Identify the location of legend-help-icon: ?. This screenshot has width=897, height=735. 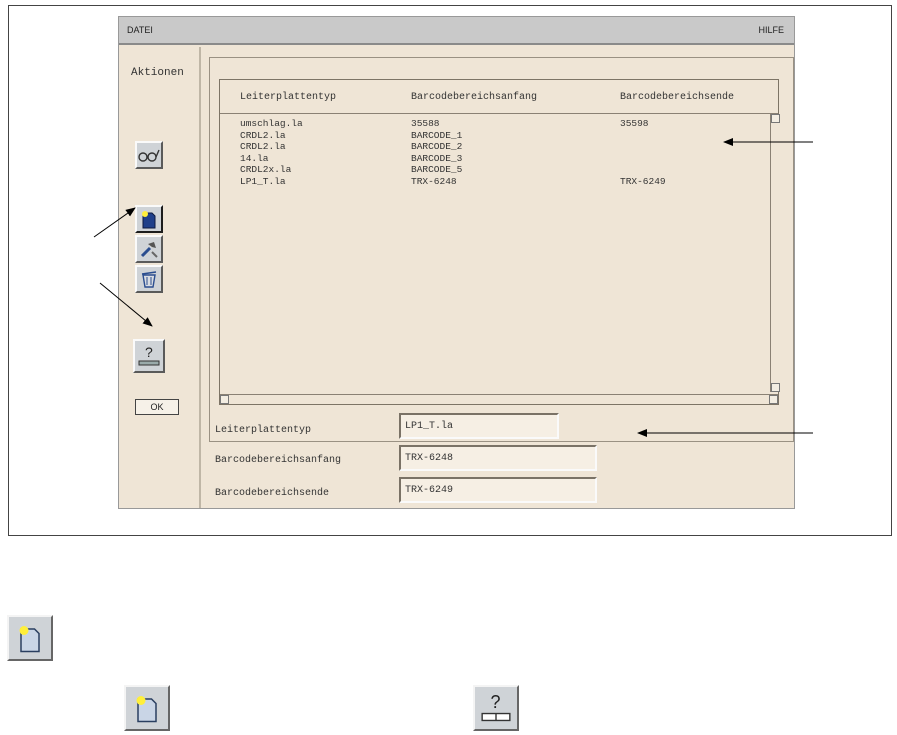
(496, 708).